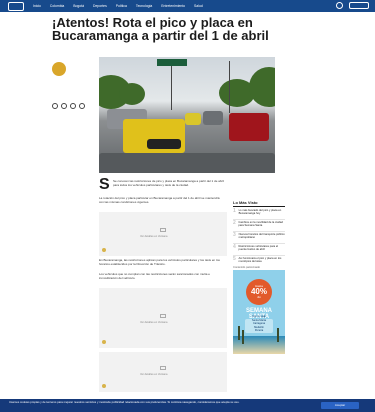 The height and width of the screenshot is (412, 375). Describe the element at coordinates (234, 247) in the screenshot. I see `item-number: 4` at that location.